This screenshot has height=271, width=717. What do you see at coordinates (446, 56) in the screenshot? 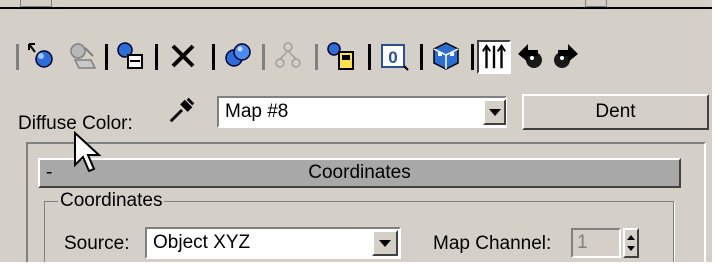
I see `show-map-in-viewport-icon` at bounding box center [446, 56].